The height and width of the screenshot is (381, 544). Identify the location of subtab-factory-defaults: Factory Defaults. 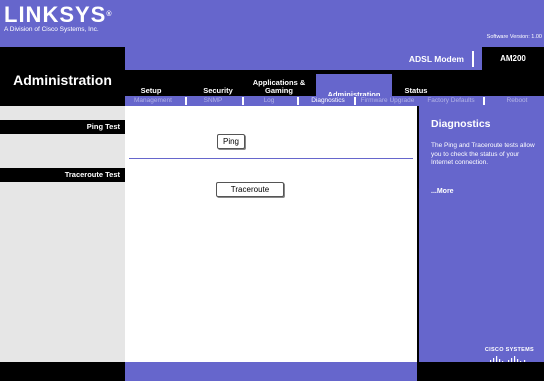
(451, 101).